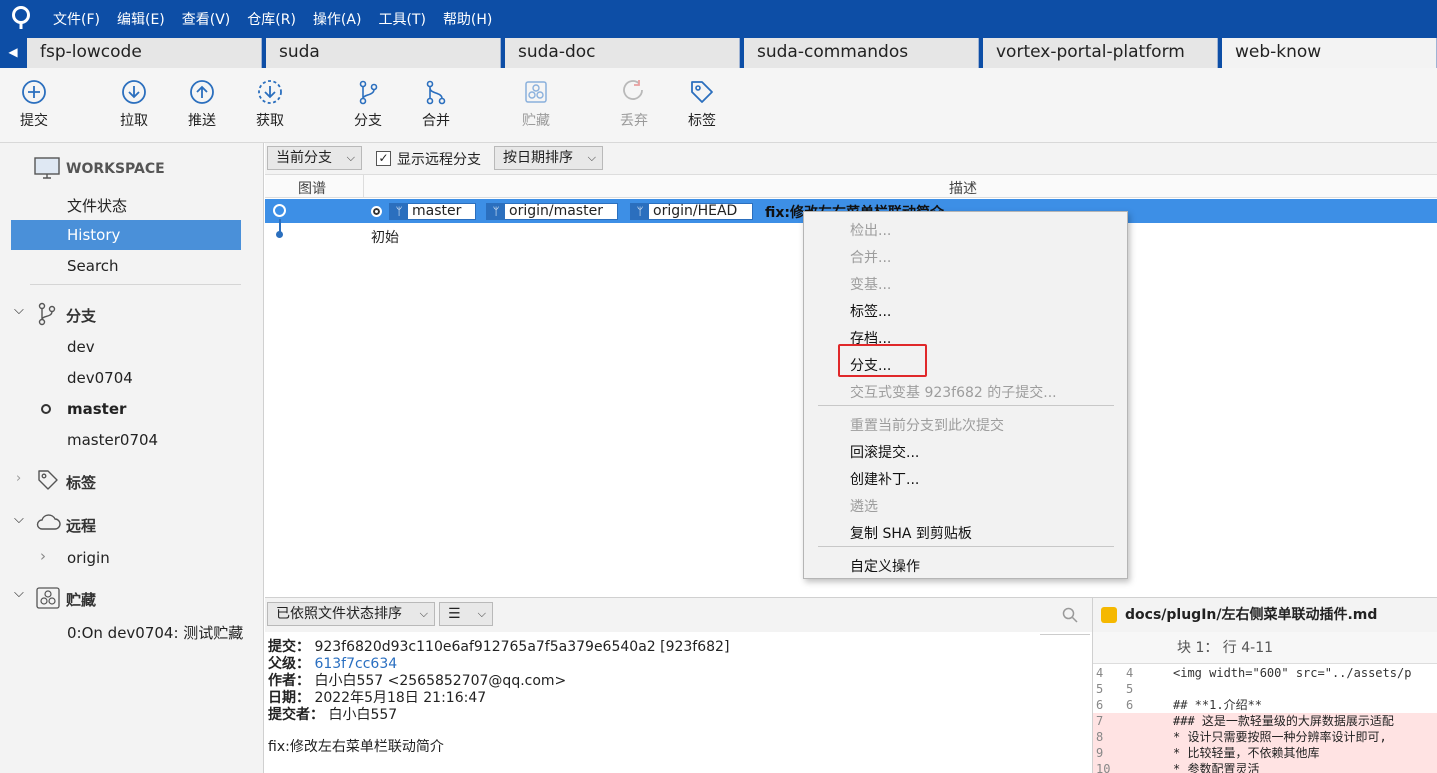  What do you see at coordinates (552, 211) in the screenshot?
I see `ref-badge-origin-master: ᛘ origin/master` at bounding box center [552, 211].